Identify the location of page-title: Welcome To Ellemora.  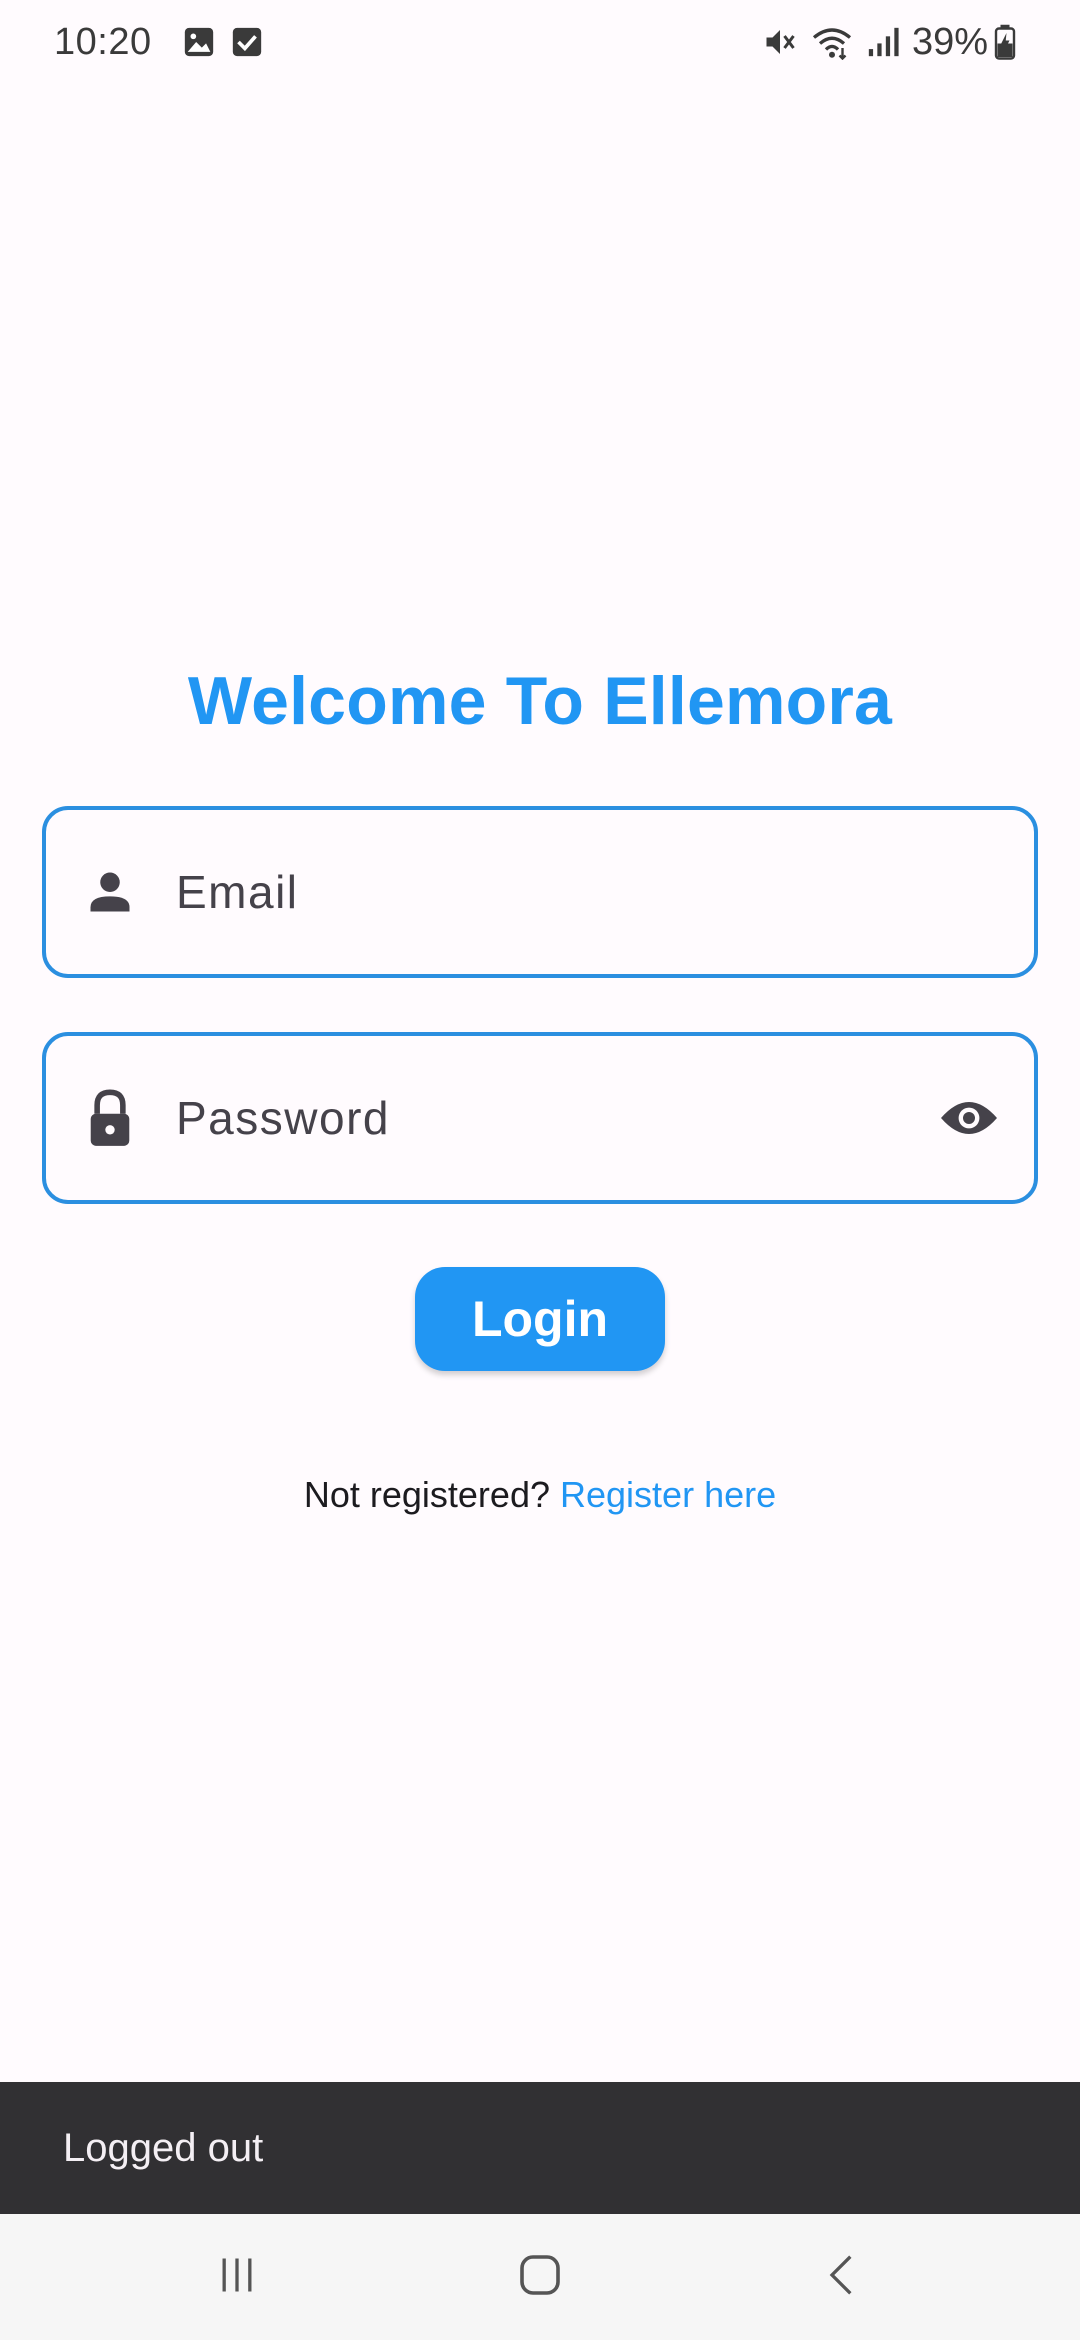
(540, 701).